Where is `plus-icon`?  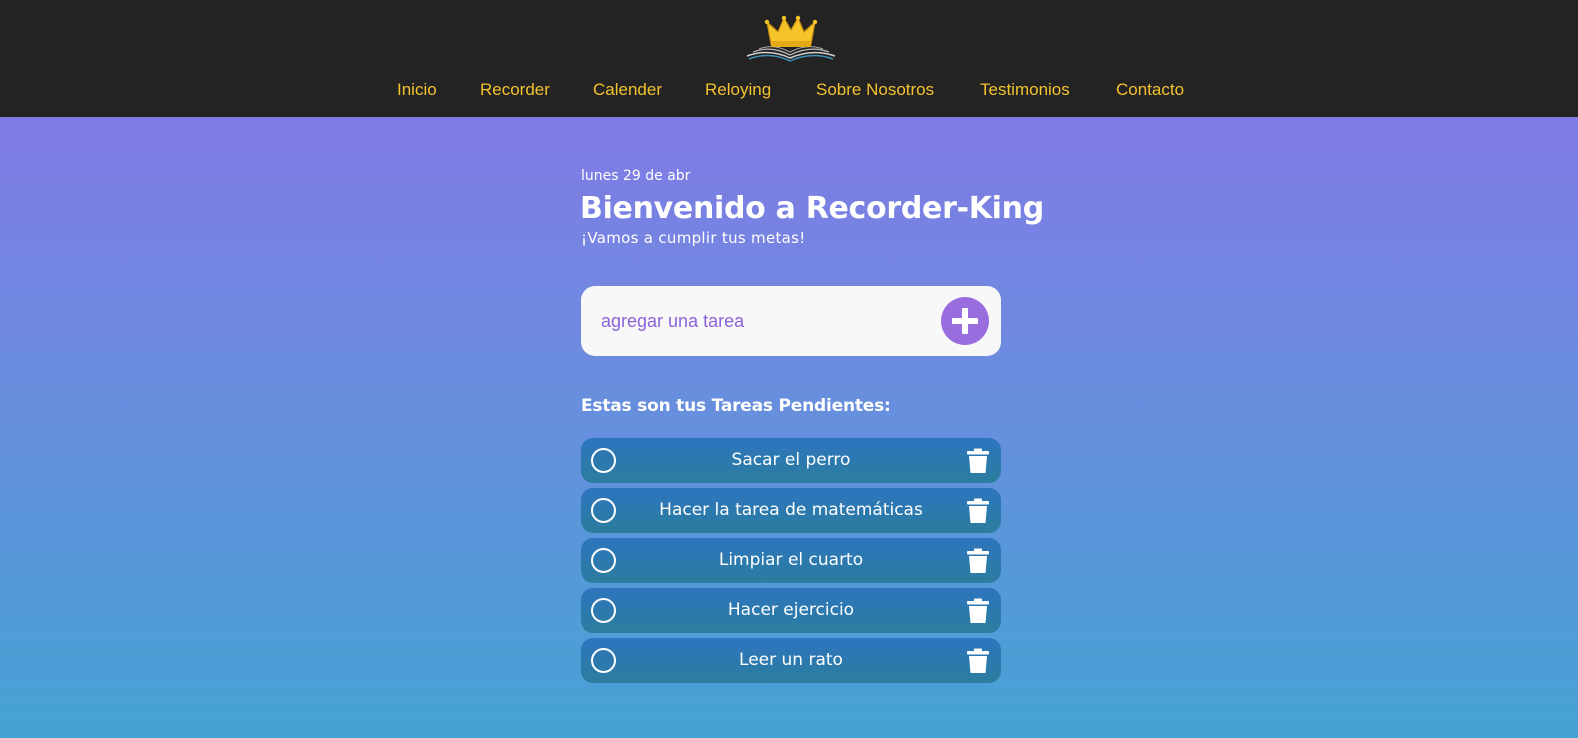 plus-icon is located at coordinates (965, 321).